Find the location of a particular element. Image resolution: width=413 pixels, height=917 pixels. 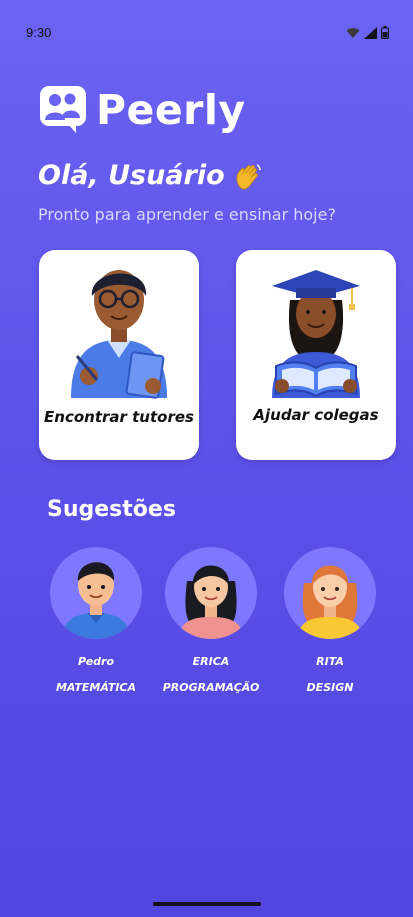

find-tutors-card: Encontrar tutores is located at coordinates (119, 355).